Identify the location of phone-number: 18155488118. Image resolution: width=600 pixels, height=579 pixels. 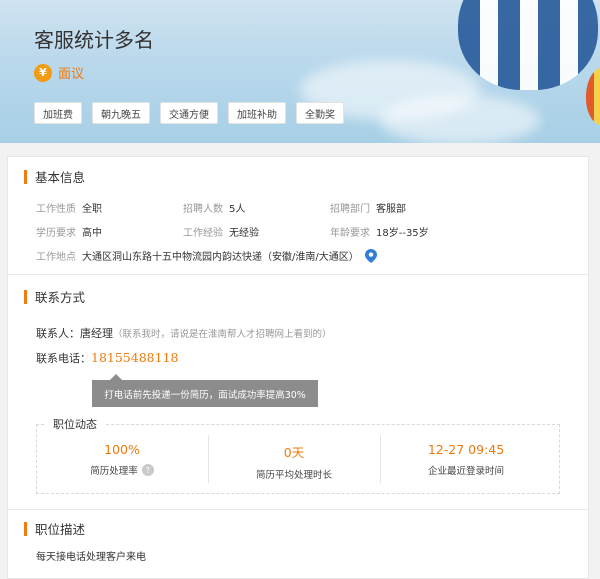
(134, 357).